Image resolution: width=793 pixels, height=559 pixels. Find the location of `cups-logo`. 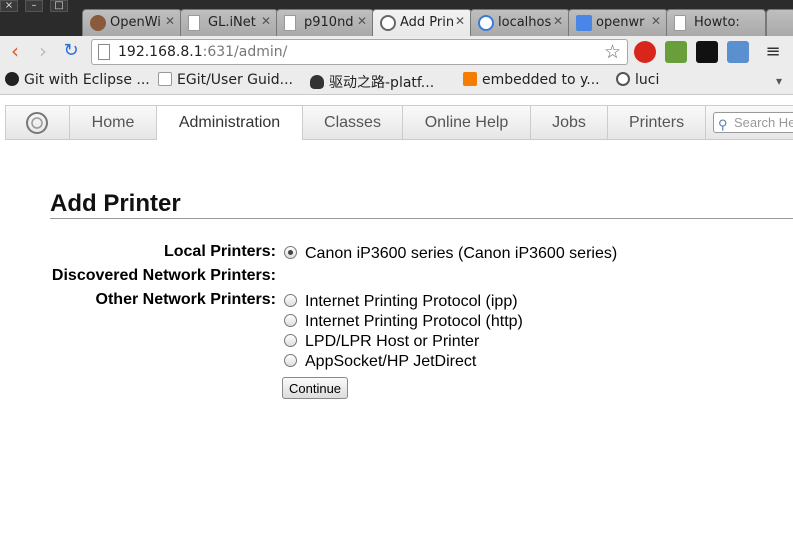

cups-logo is located at coordinates (38, 122).